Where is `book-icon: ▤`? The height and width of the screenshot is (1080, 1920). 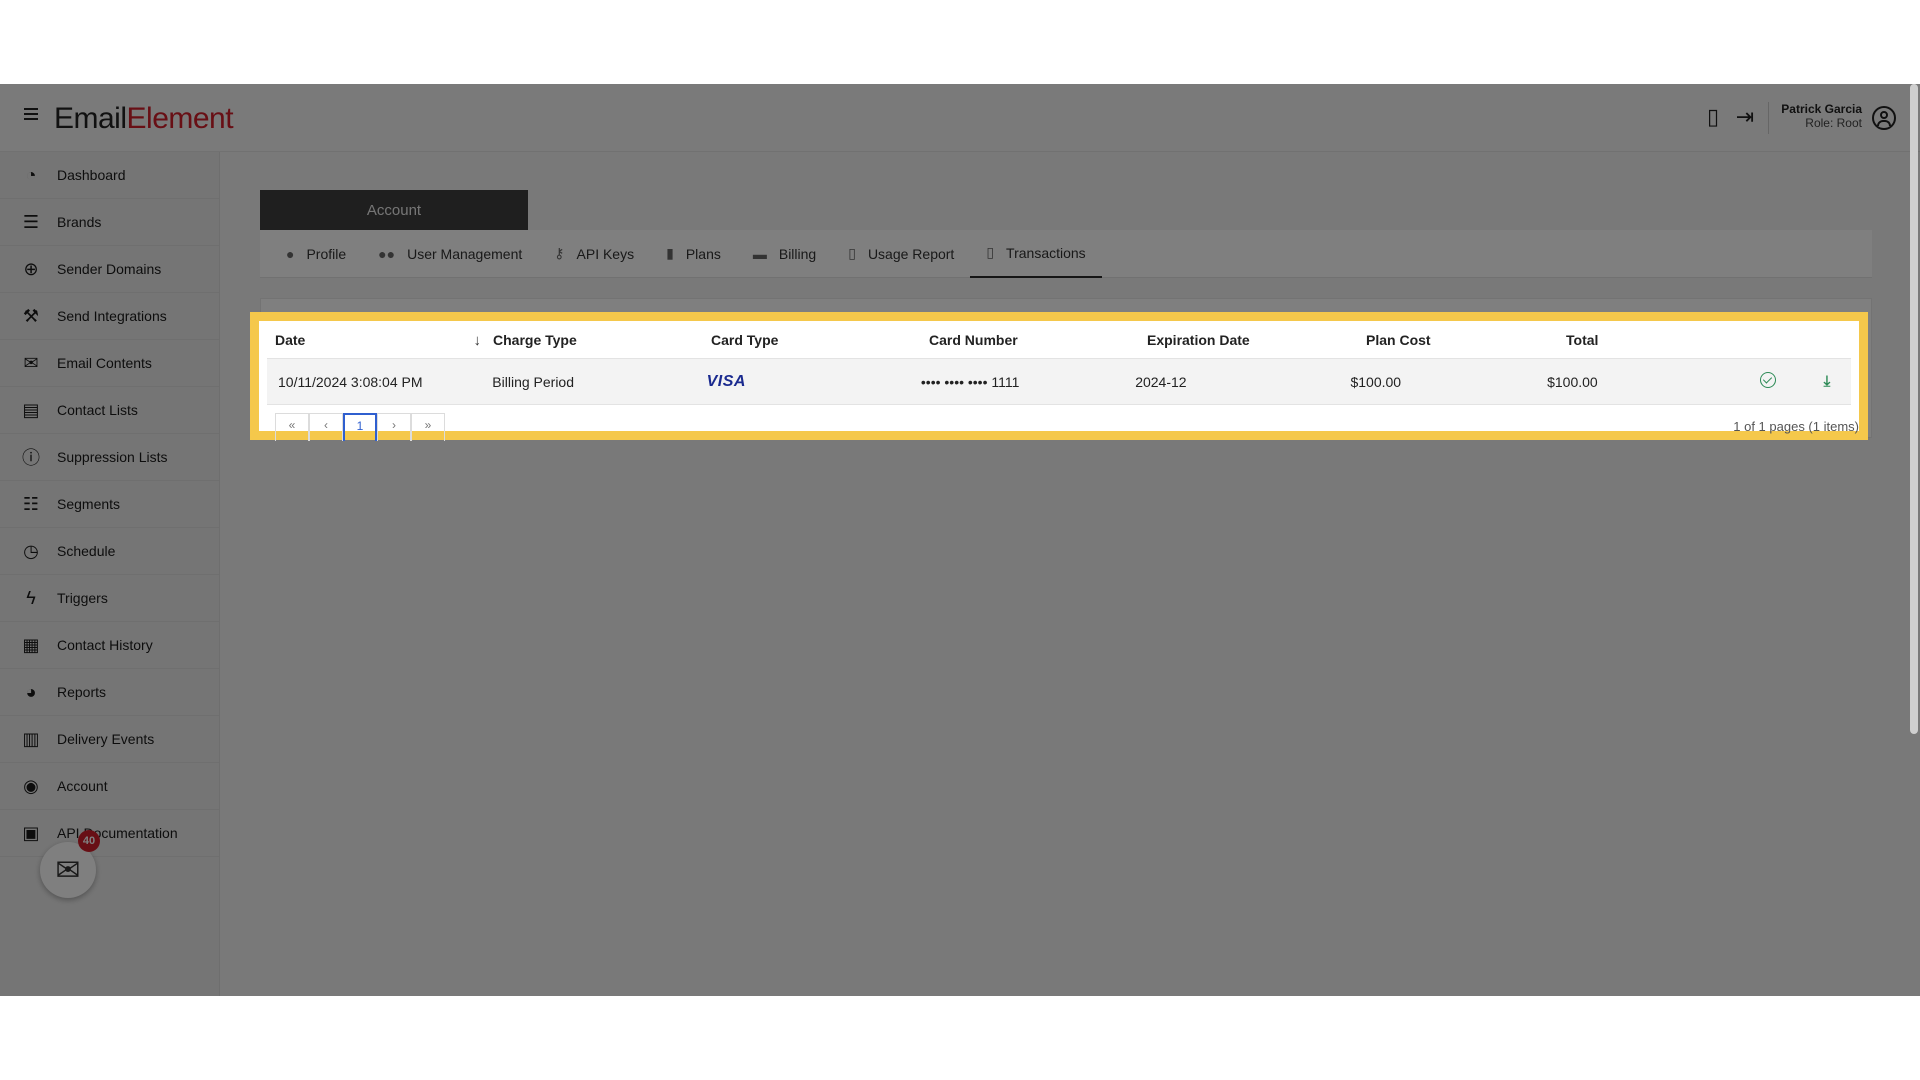
book-icon: ▤ is located at coordinates (31, 409).